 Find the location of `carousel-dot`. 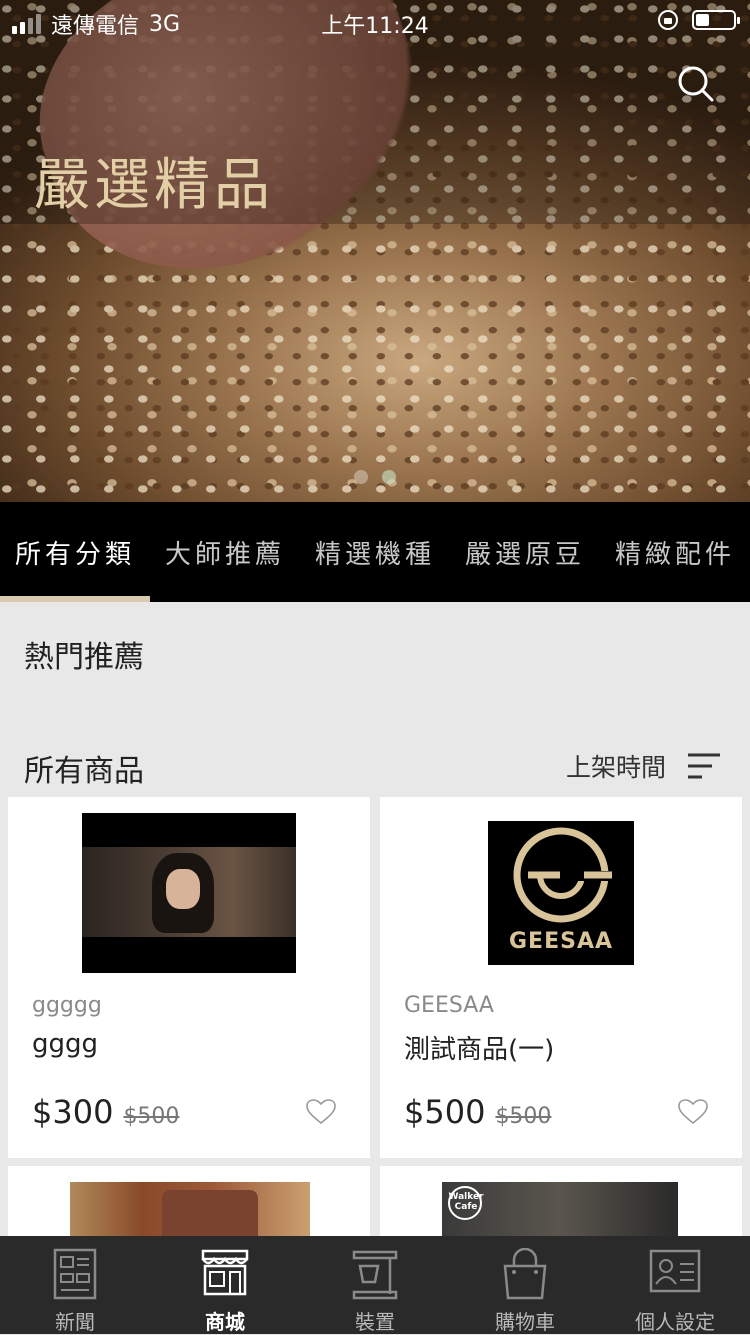

carousel-dot is located at coordinates (361, 477).